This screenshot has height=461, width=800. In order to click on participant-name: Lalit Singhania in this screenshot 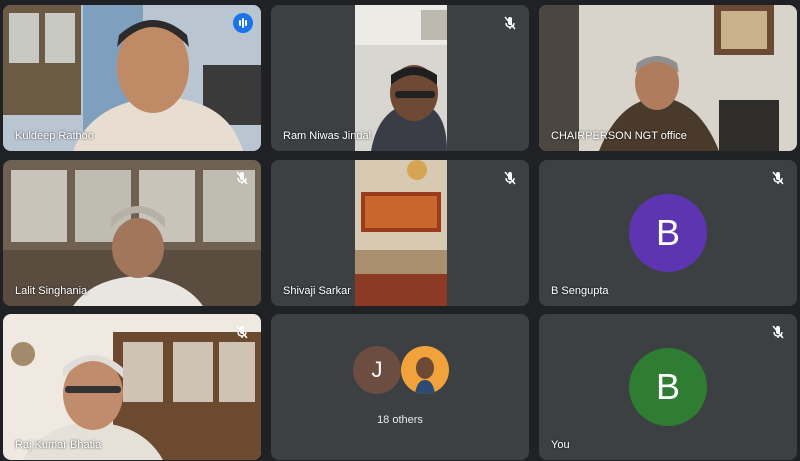, I will do `click(51, 291)`.